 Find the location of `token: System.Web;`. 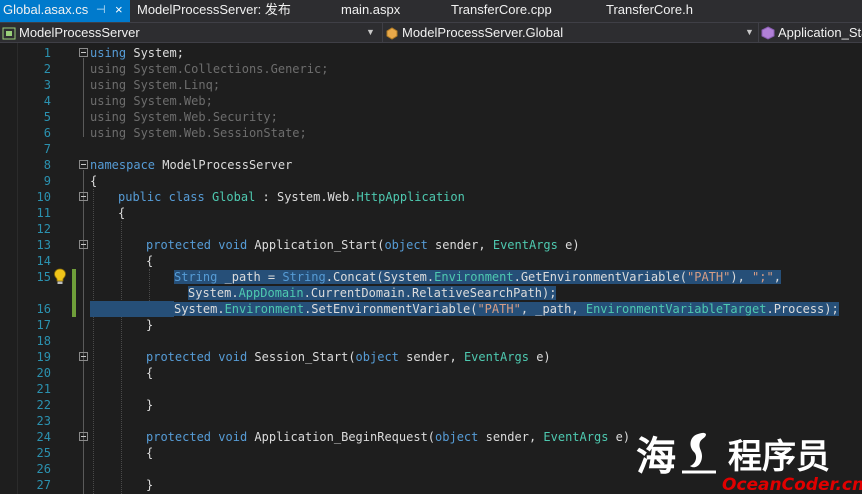

token: System.Web; is located at coordinates (169, 101).